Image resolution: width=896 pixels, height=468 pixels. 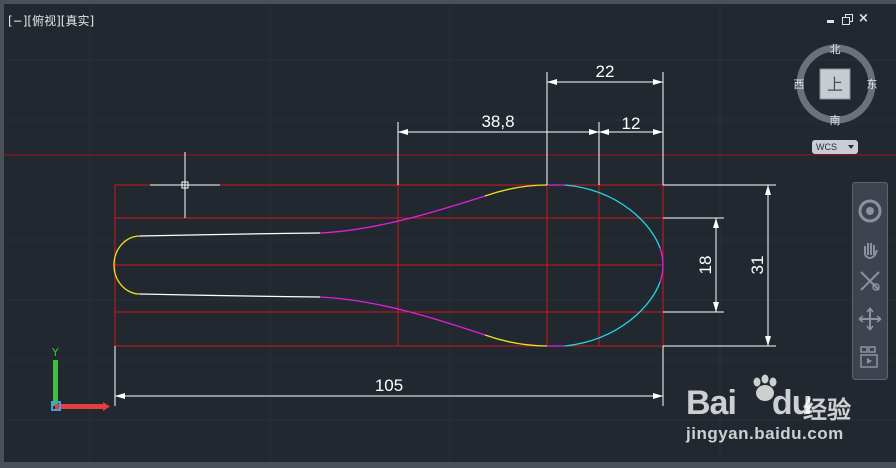 What do you see at coordinates (51, 20) in the screenshot?
I see `viewport-controls-label: [−][俯视][真实]` at bounding box center [51, 20].